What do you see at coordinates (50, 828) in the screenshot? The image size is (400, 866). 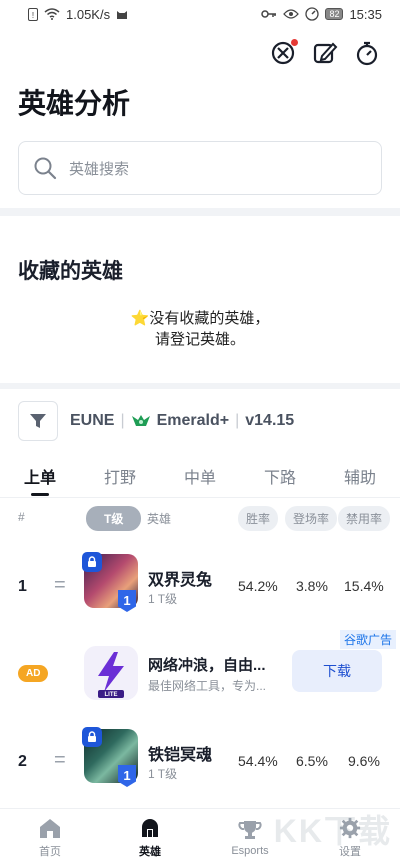 I see `home-icon` at bounding box center [50, 828].